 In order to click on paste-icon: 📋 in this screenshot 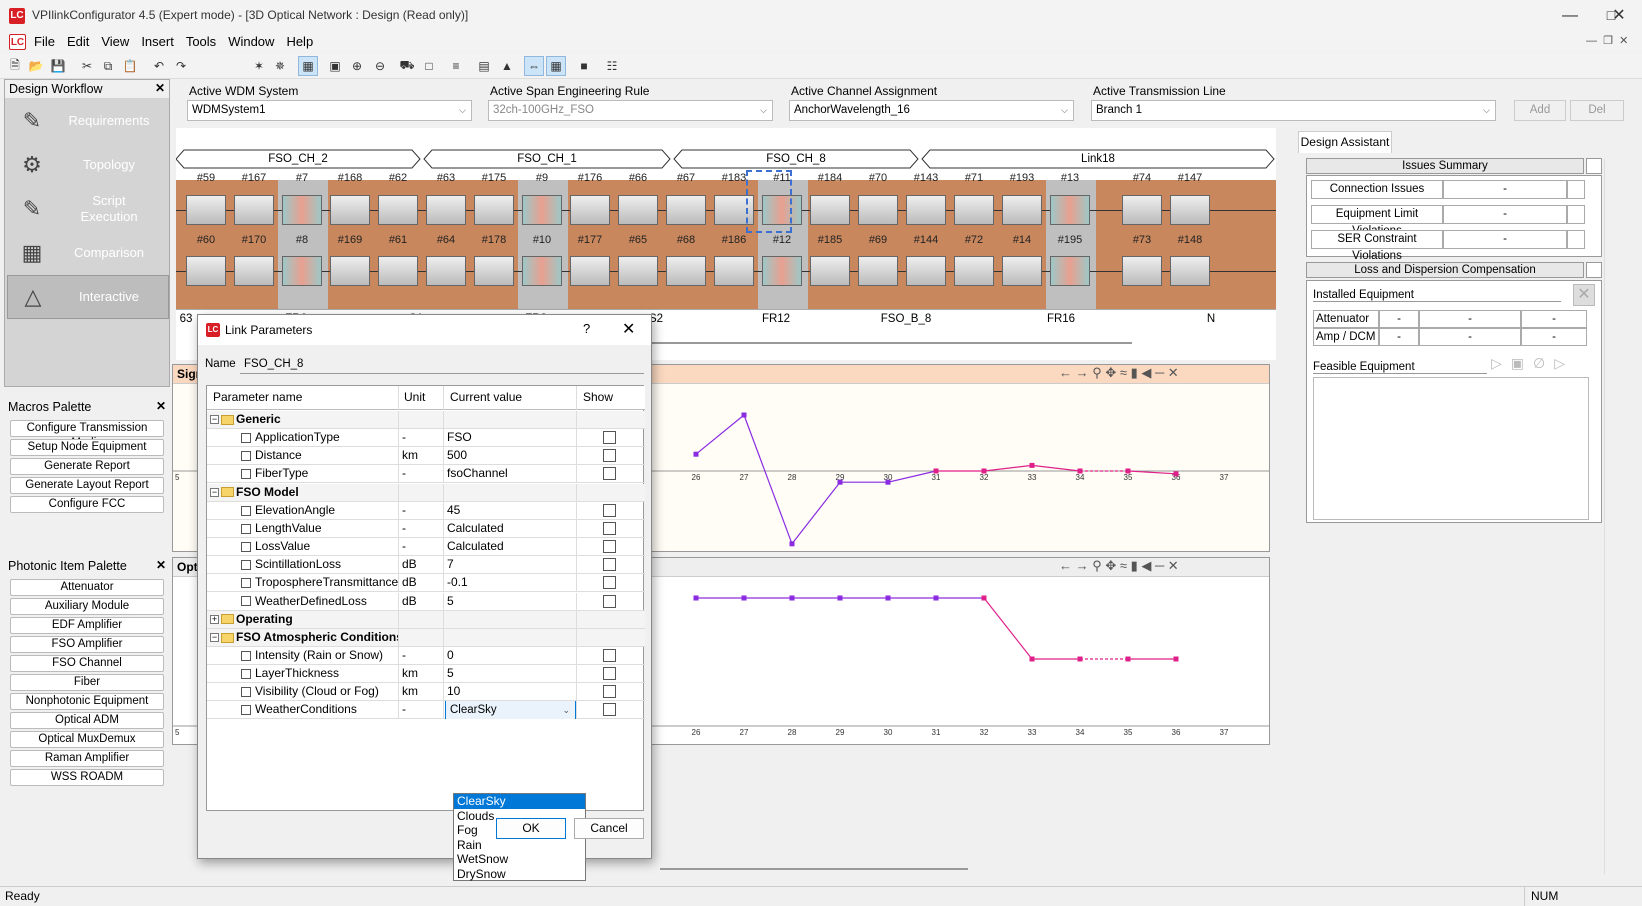, I will do `click(130, 66)`.